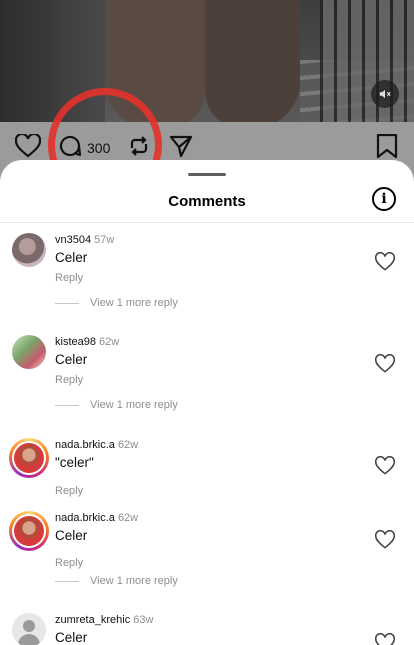 The image size is (414, 645). Describe the element at coordinates (75, 342) in the screenshot. I see `comment-username: kistea98` at that location.